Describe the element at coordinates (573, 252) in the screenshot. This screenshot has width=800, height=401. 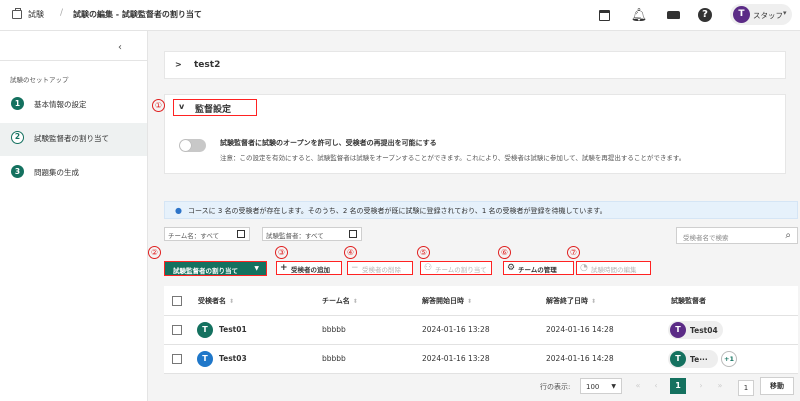
I see `annotation-marker-7: ⑦` at that location.